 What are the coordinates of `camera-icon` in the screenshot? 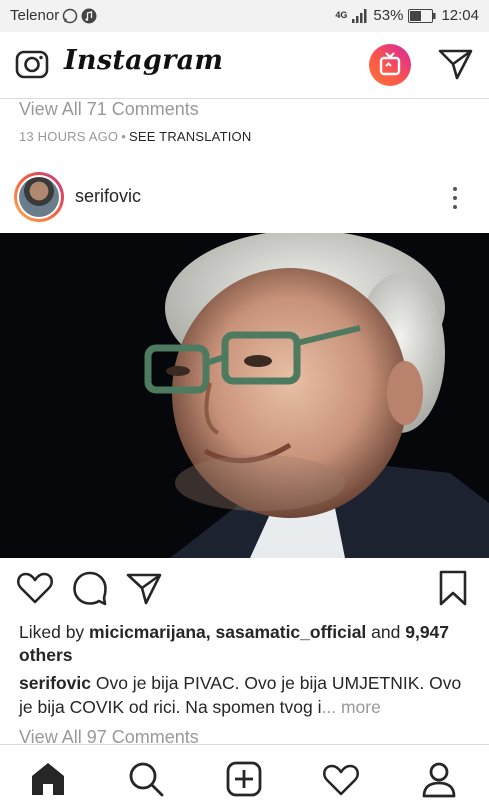 It's located at (32, 64).